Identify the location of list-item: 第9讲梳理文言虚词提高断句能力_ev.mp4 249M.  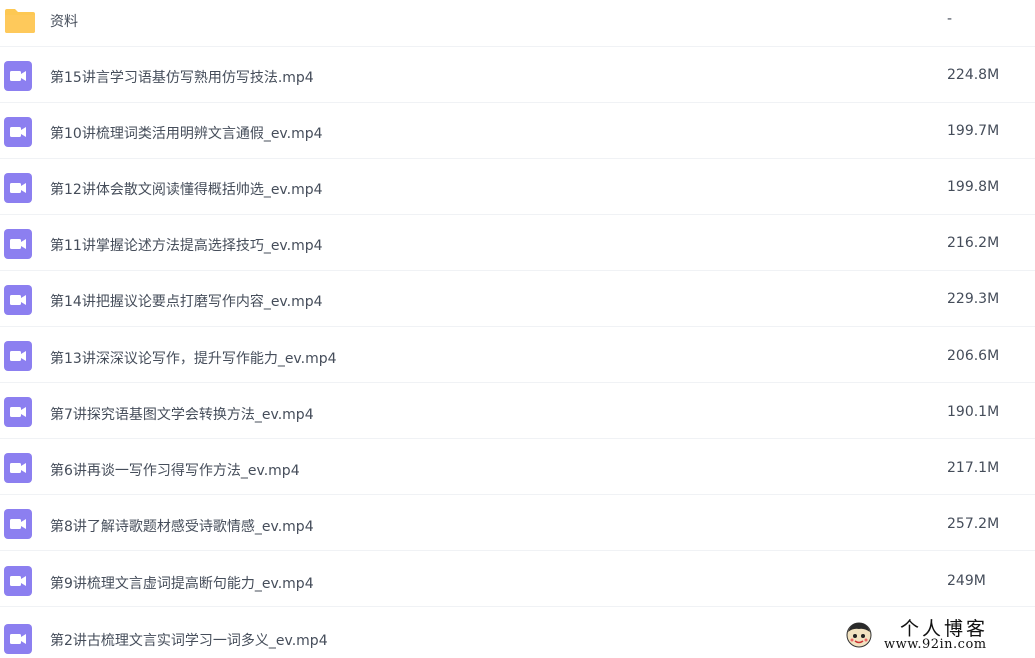
(517, 579).